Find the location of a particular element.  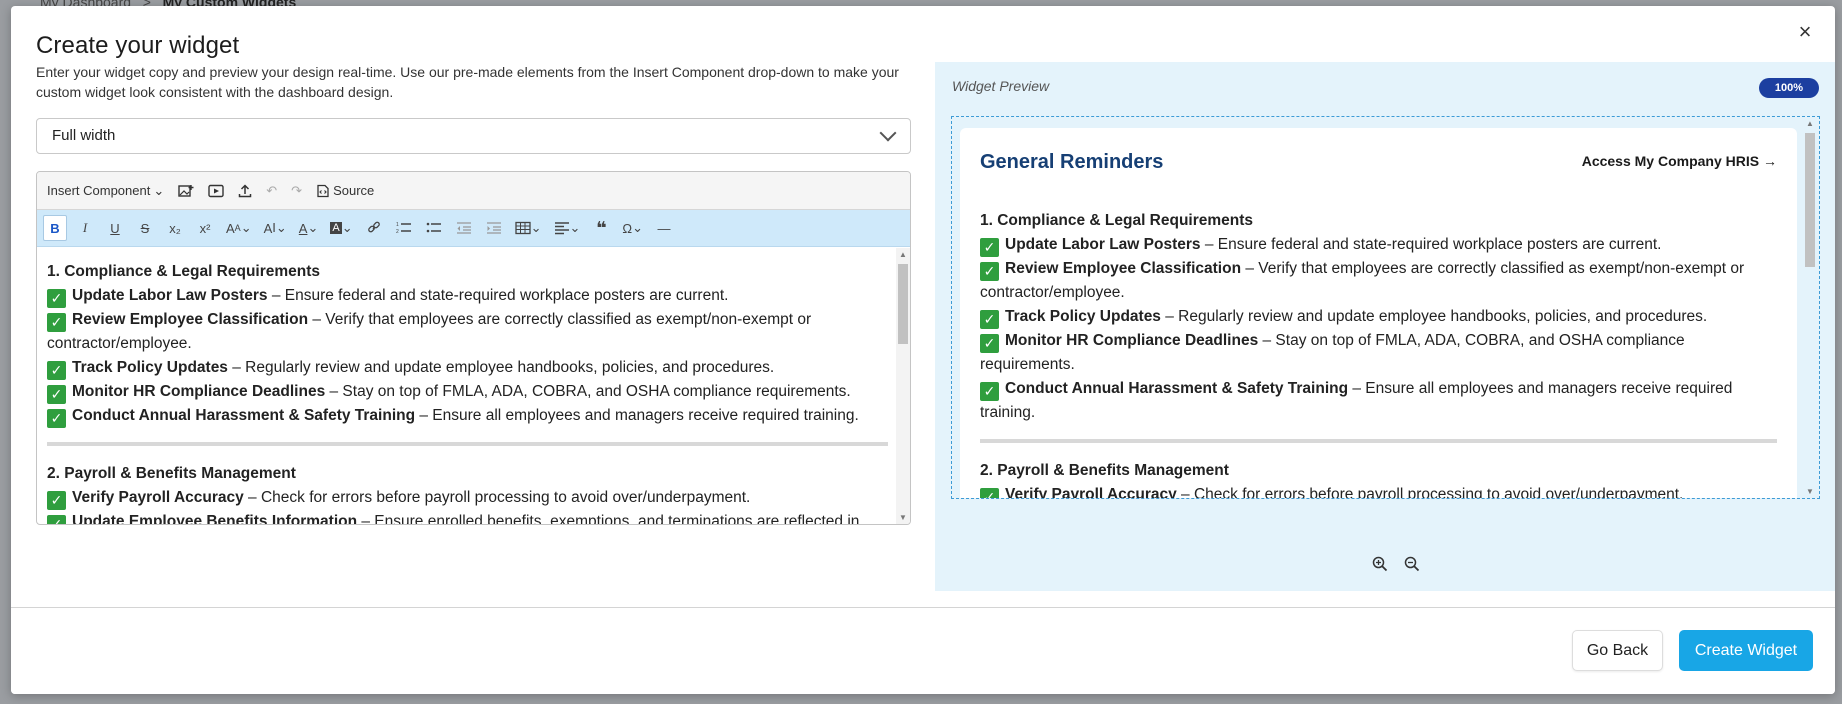

insert-component-label: Insert Component is located at coordinates (99, 190).